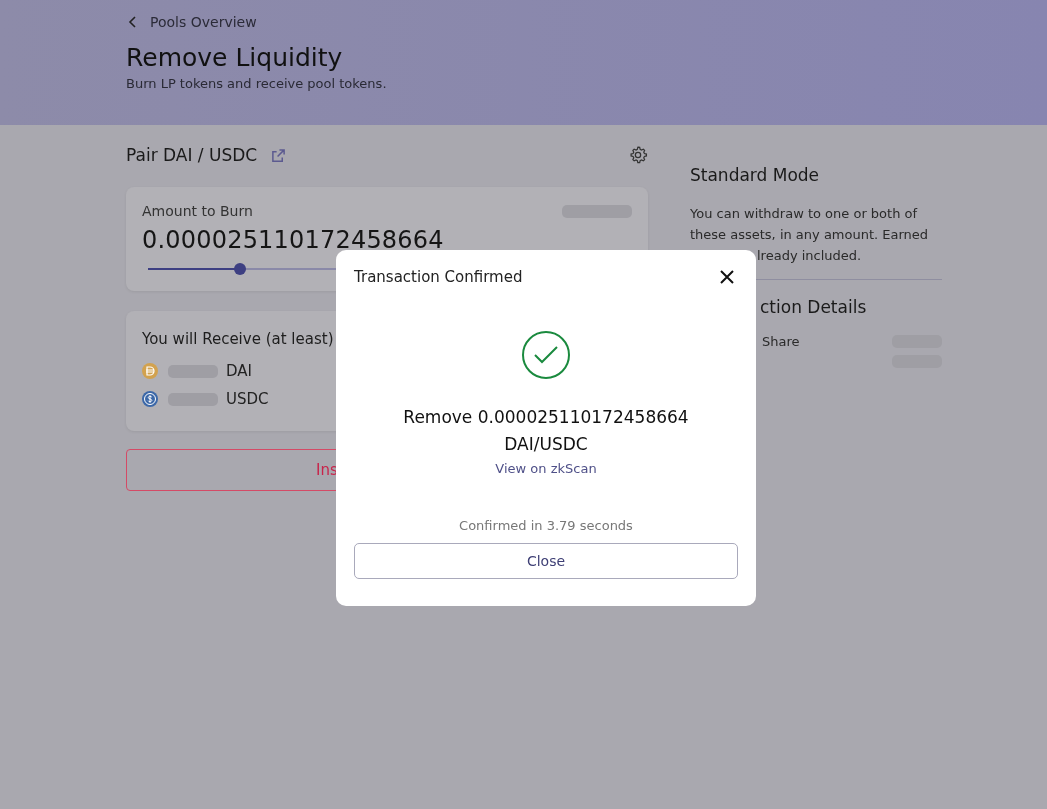 The width and height of the screenshot is (1047, 809). I want to click on page-subtitle: Burn LP tokens and receive pool tokens., so click(257, 83).